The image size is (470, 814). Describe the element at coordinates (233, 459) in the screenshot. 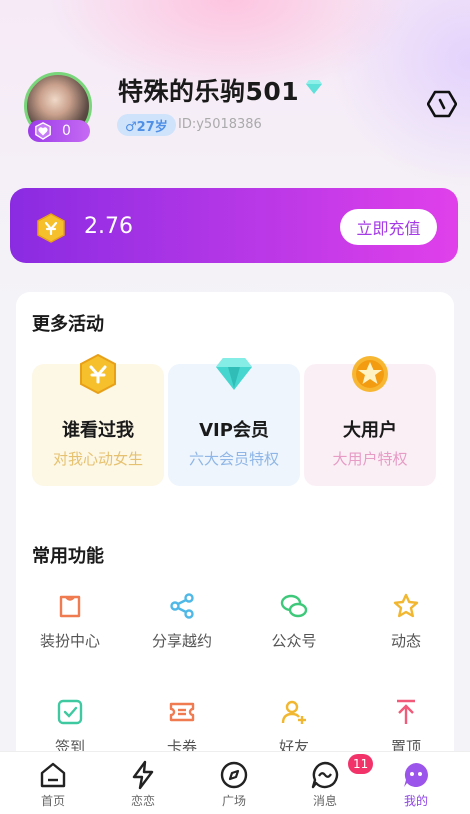

I see `activity-card-subtitle: 六大会员特权` at that location.